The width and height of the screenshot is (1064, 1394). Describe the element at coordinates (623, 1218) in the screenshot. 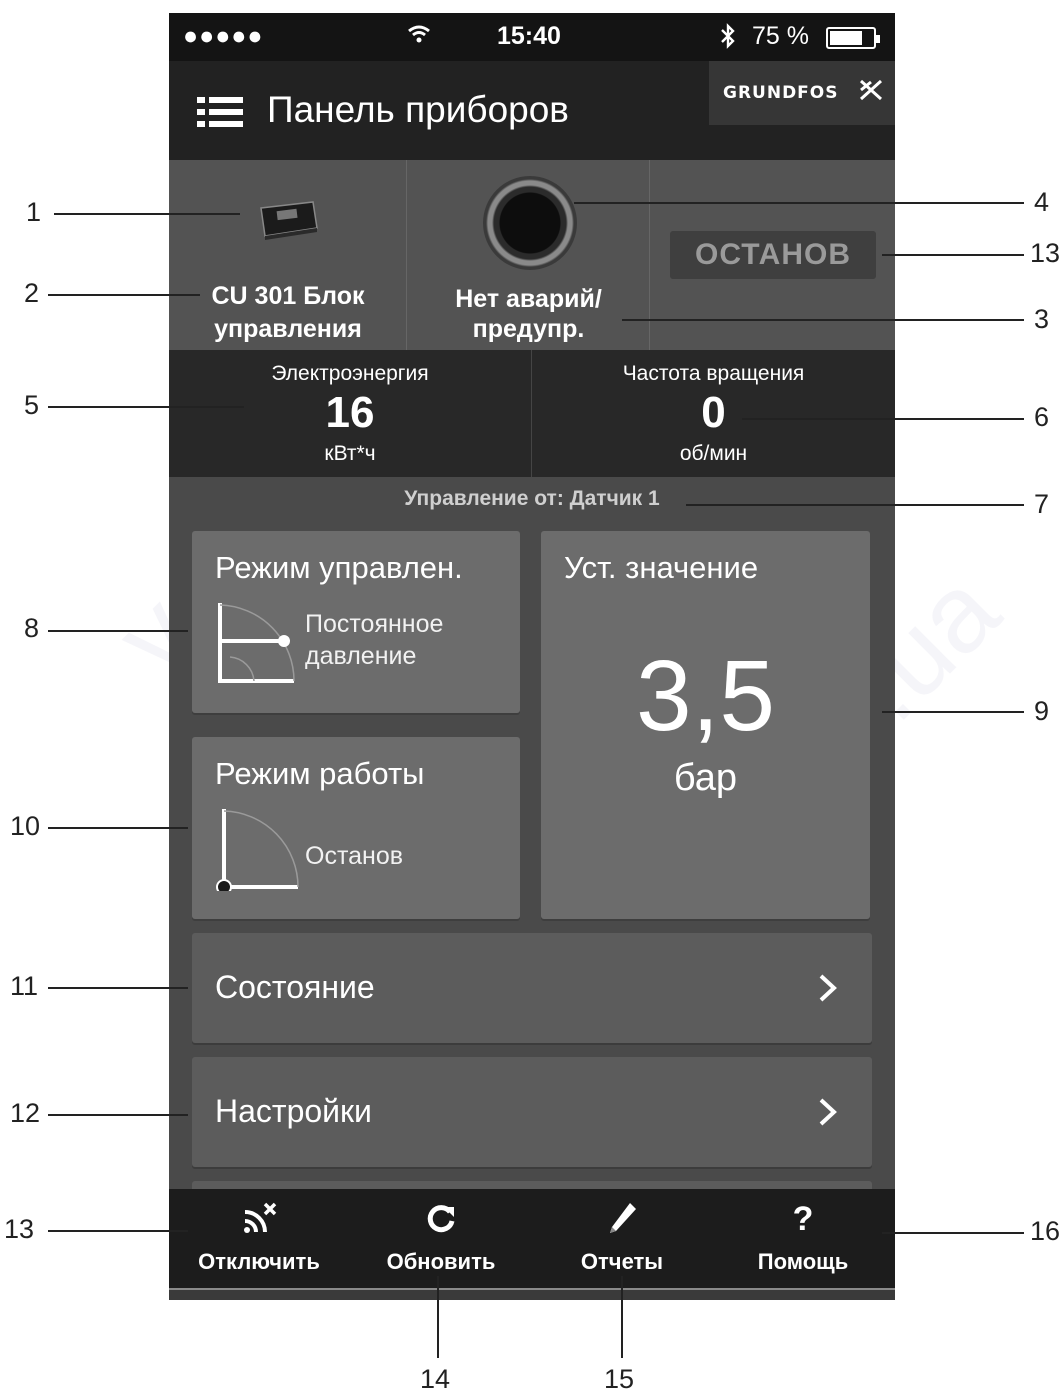

I see `pencil-icon` at that location.